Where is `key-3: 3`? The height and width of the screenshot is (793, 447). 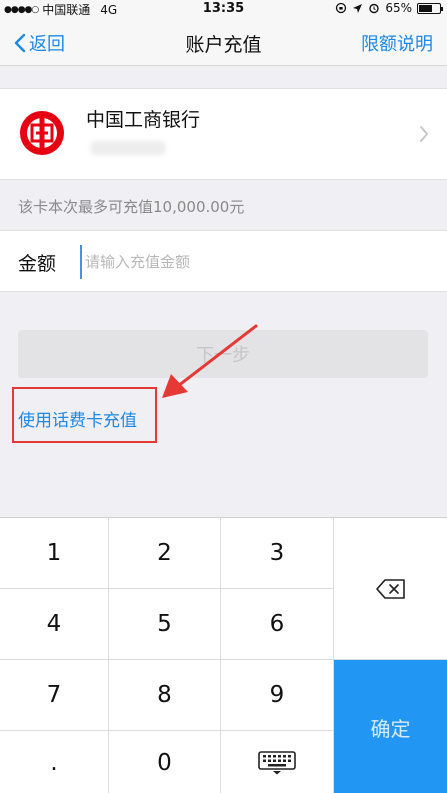
key-3: 3 is located at coordinates (277, 553).